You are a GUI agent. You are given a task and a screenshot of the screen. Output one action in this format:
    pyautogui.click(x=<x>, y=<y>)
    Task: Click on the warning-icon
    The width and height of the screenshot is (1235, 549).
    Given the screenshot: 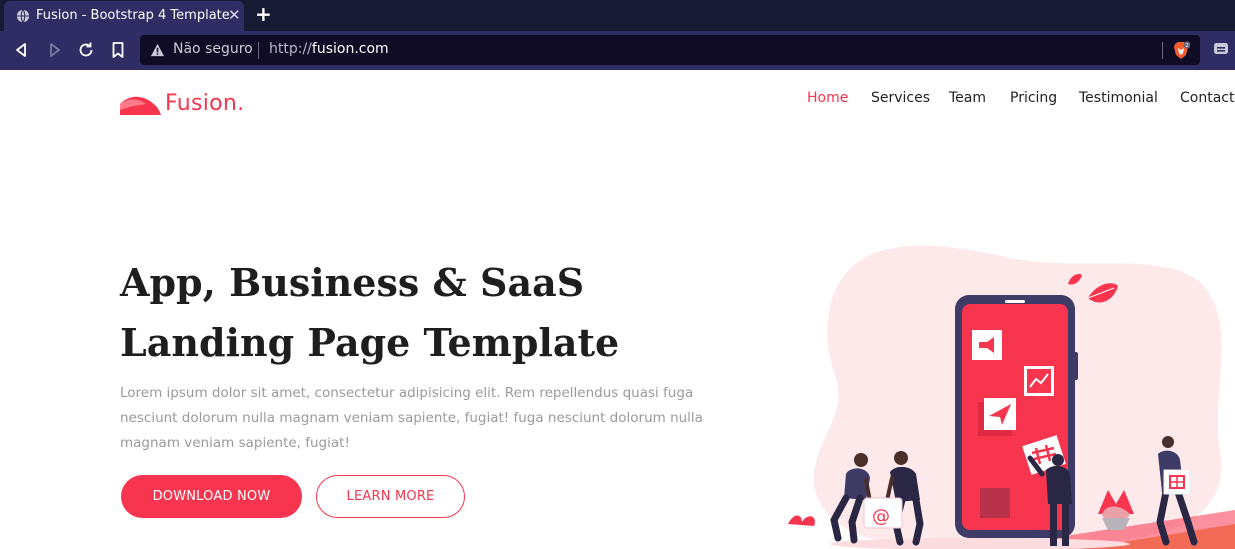 What is the action you would take?
    pyautogui.click(x=157, y=50)
    